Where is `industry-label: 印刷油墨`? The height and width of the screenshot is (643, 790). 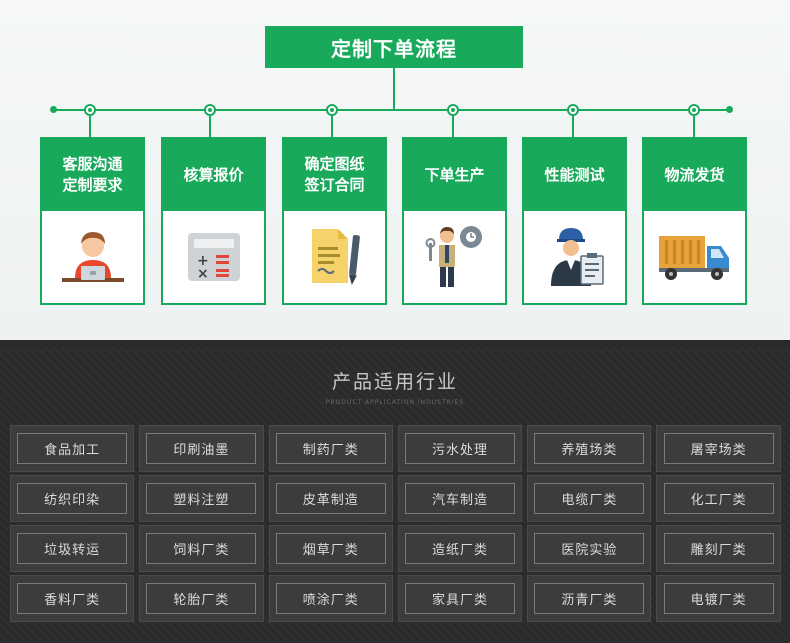 industry-label: 印刷油墨 is located at coordinates (201, 448).